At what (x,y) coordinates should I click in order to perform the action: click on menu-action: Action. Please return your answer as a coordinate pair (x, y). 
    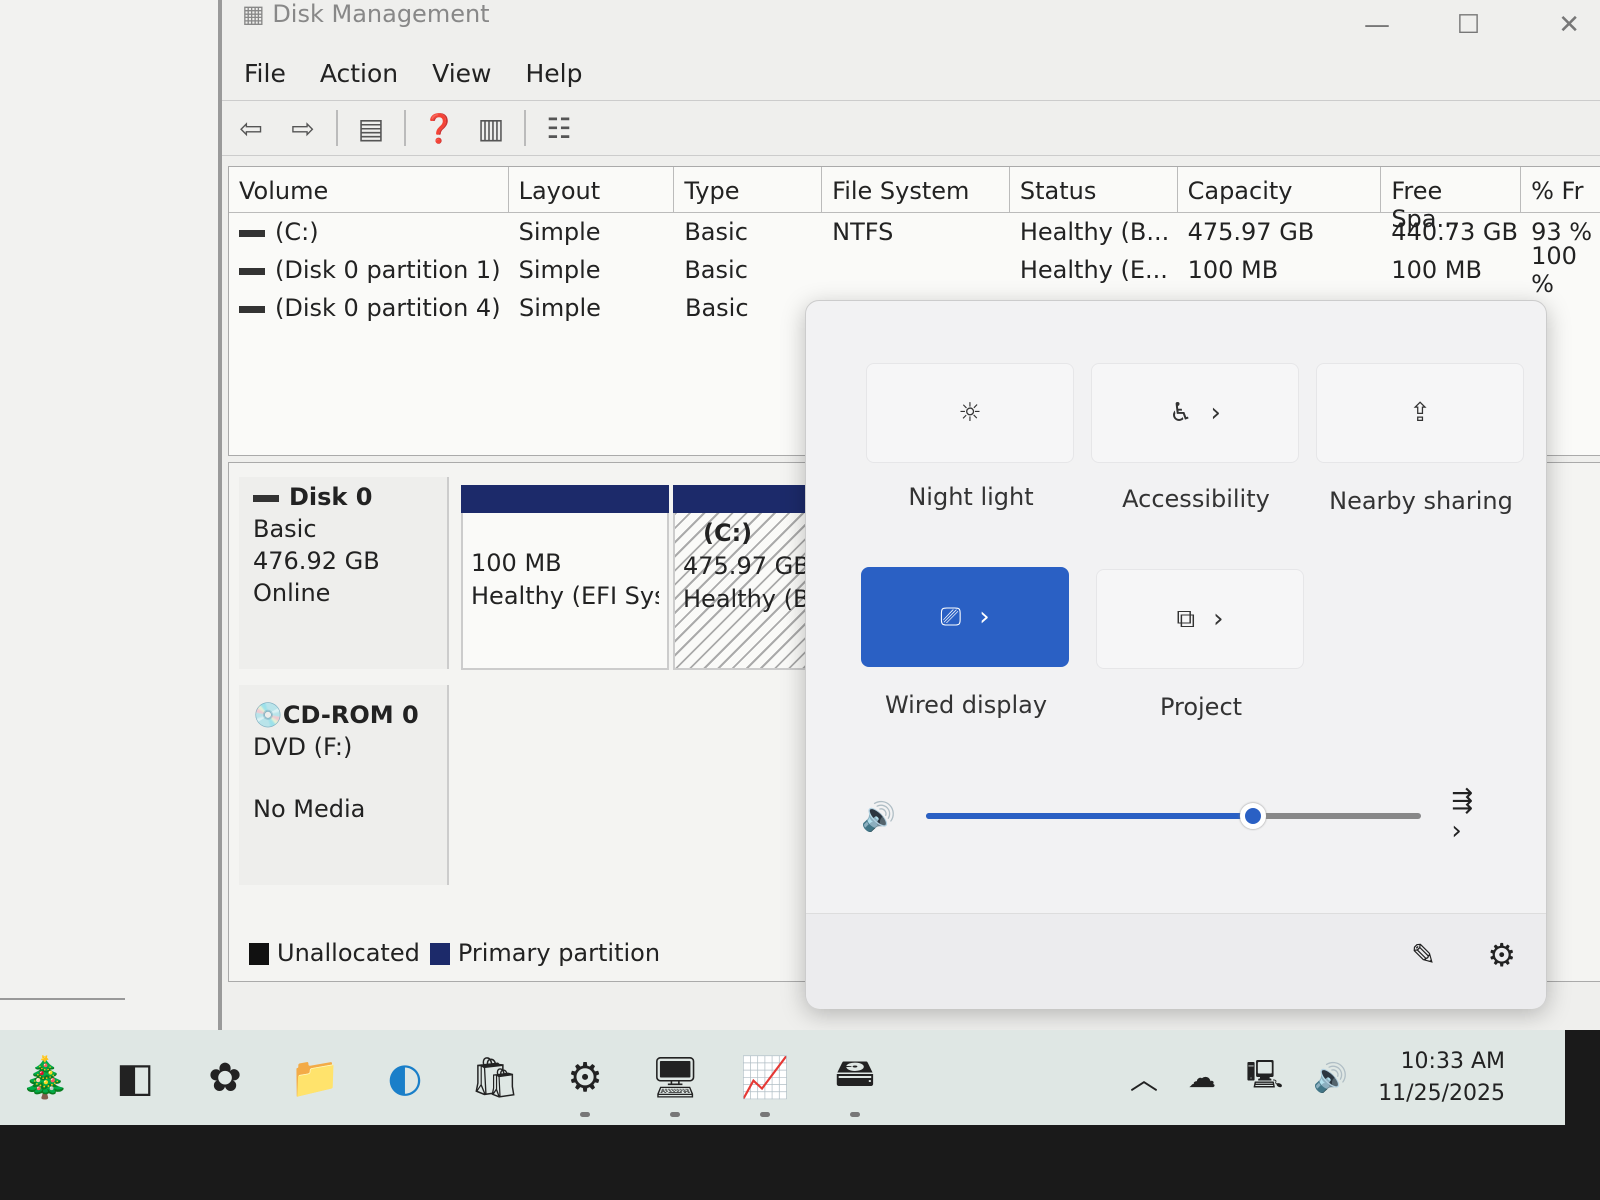
    Looking at the image, I should click on (359, 73).